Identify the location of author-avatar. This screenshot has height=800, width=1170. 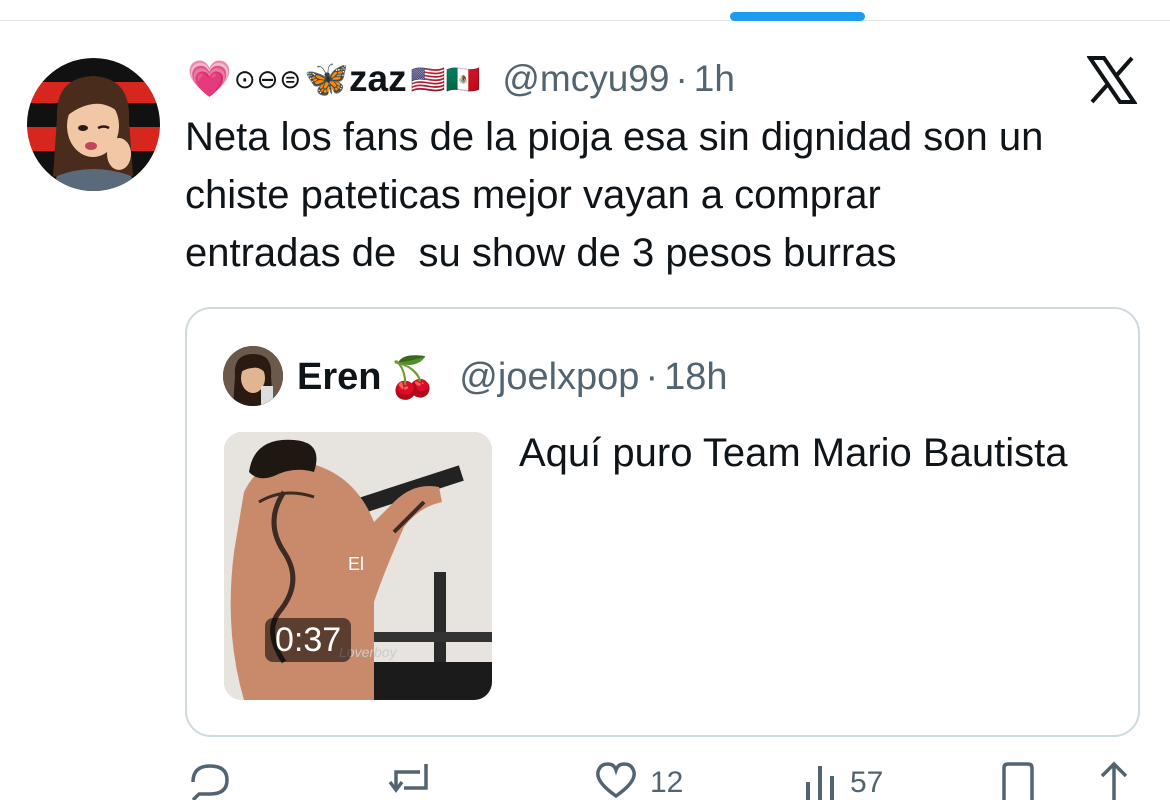
(93, 124).